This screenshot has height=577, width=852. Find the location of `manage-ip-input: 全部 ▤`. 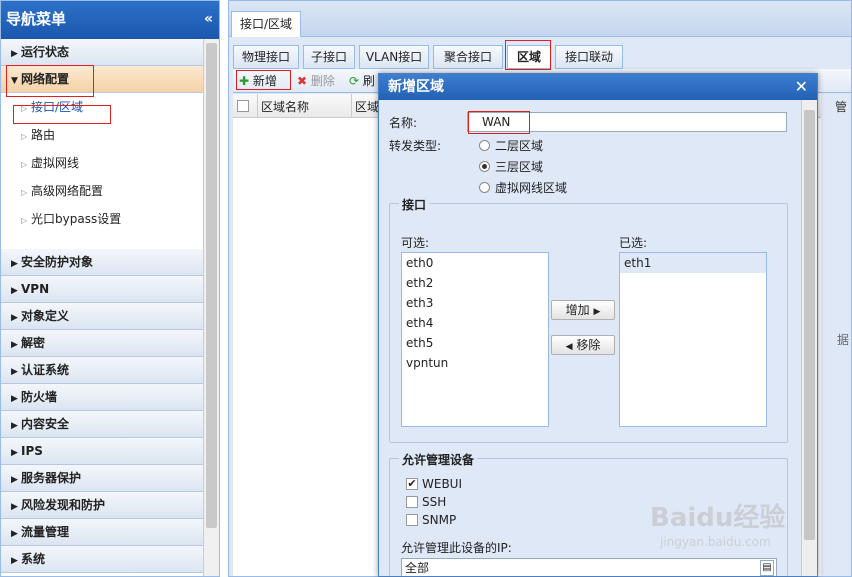

manage-ip-input: 全部 ▤ is located at coordinates (589, 567).